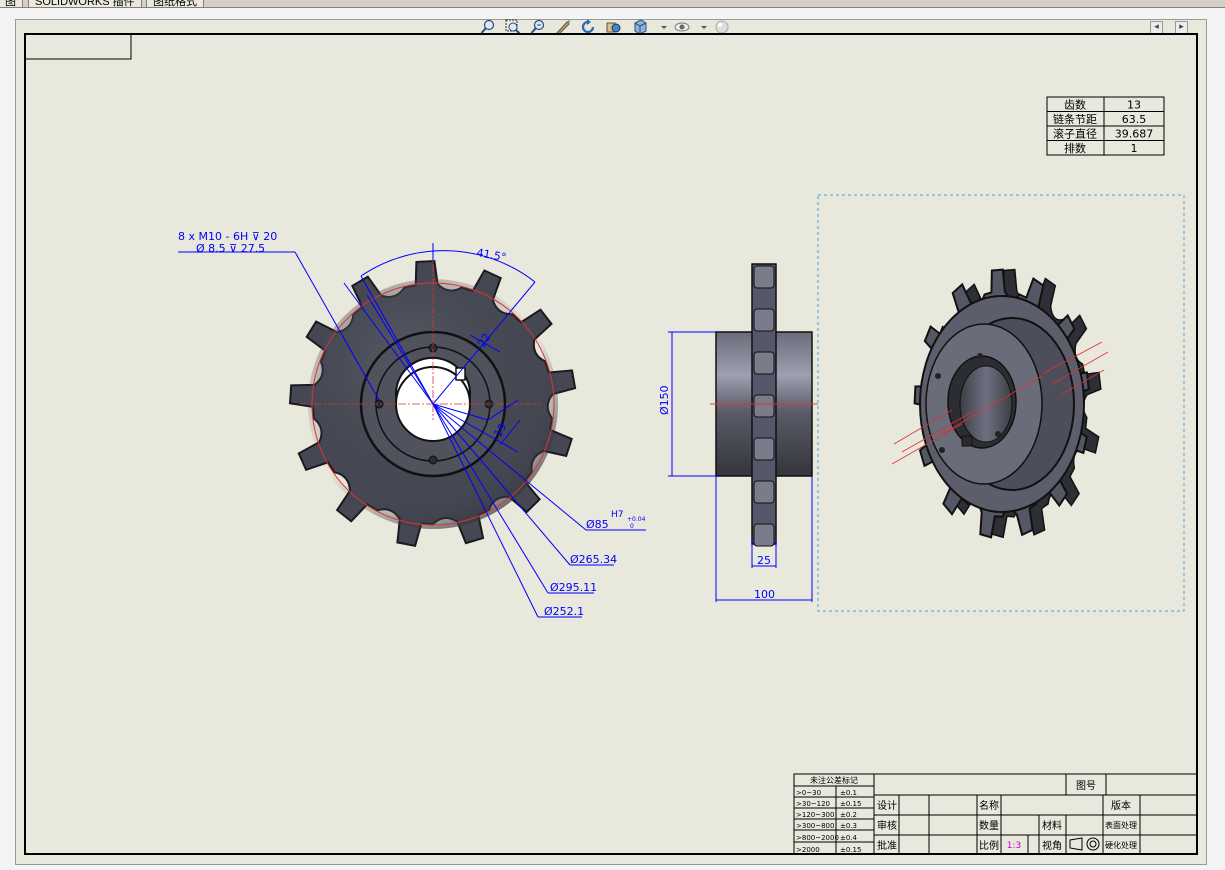 This screenshot has width=1225, height=870. Describe the element at coordinates (1052, 845) in the screenshot. I see `view-angle-label: 视角` at that location.